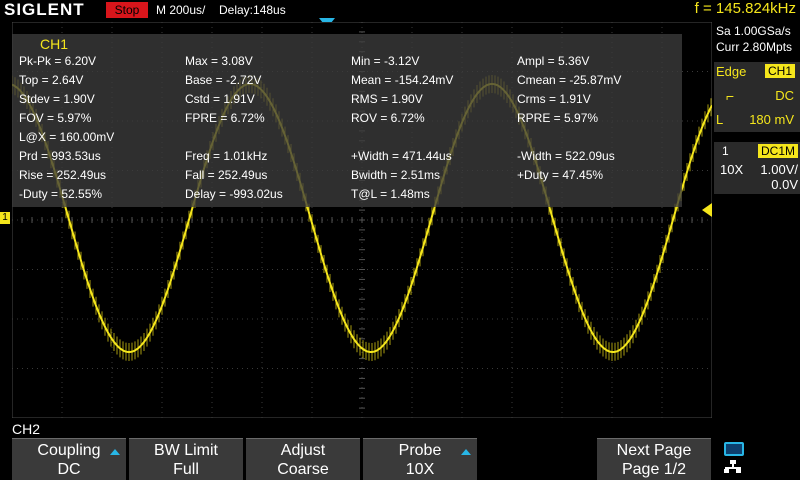 This screenshot has height=480, width=800. What do you see at coordinates (303, 450) in the screenshot?
I see `adjust-button-label: Adjust` at bounding box center [303, 450].